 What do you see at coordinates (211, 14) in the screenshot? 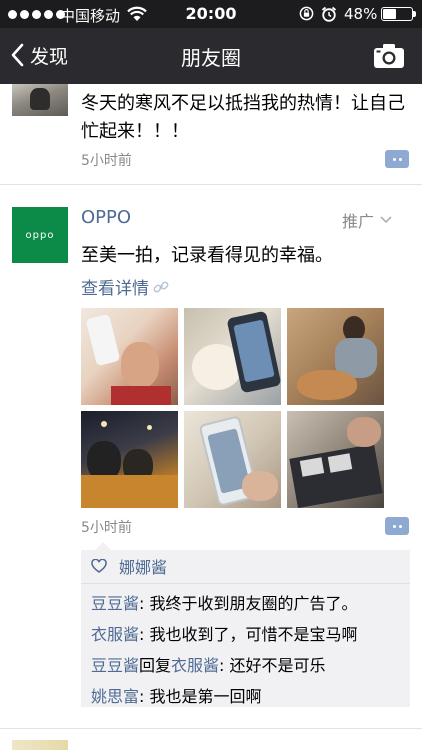
I see `status-bar: 中国移动 20:00 48%` at bounding box center [211, 14].